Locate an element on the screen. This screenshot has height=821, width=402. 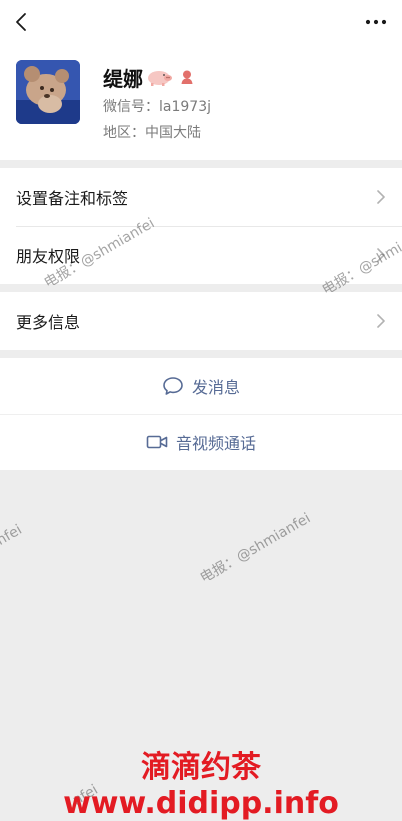
send-message-button: 发消息 is located at coordinates (201, 386).